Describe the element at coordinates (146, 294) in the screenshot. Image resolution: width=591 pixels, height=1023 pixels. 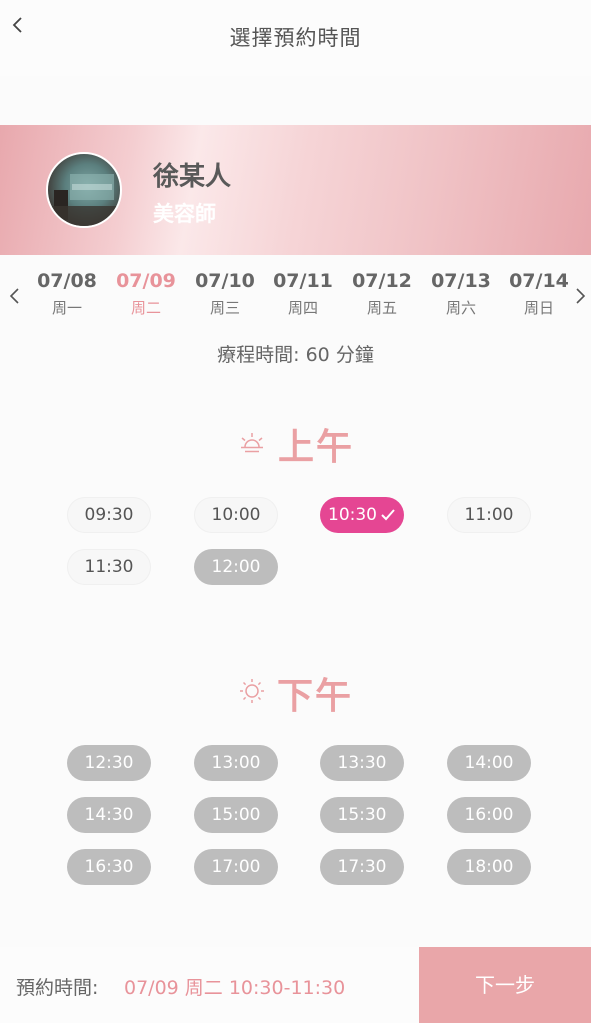
I see `date-tab: 07/09 周二` at that location.